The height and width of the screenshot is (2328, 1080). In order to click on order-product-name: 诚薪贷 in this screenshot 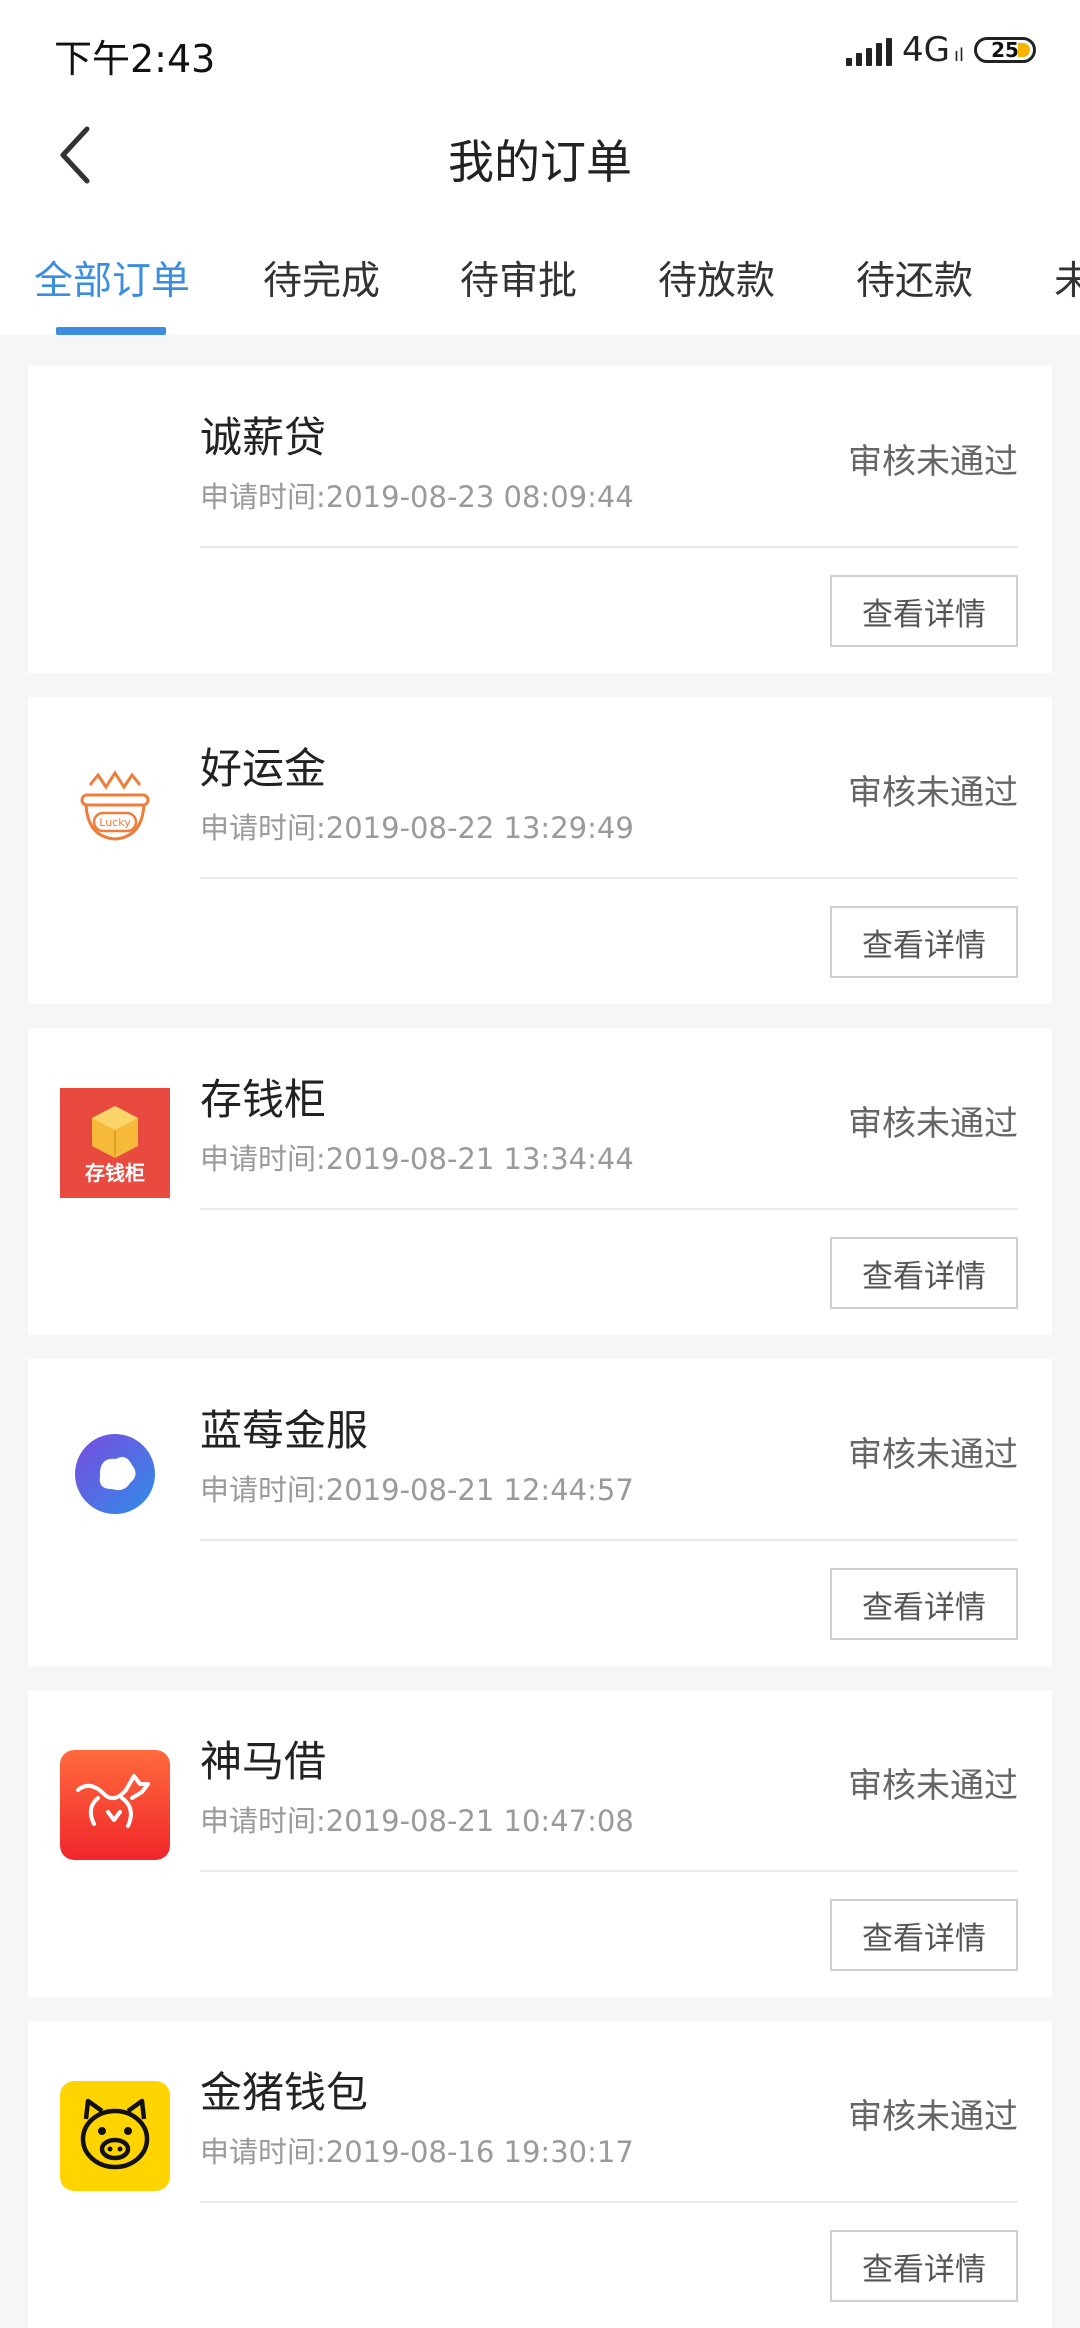, I will do `click(263, 437)`.